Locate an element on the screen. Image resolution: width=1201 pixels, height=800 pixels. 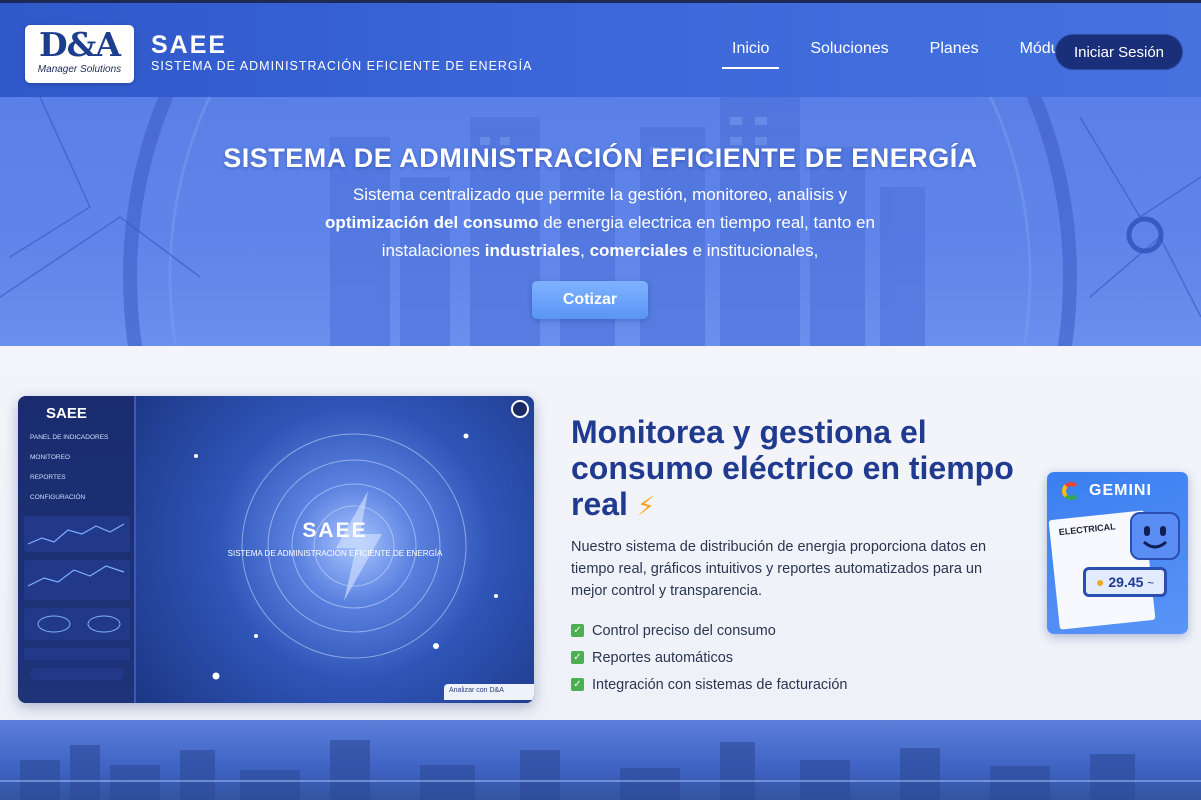
mockup-analyze-tag: Analizar con D&A is located at coordinates (489, 692).